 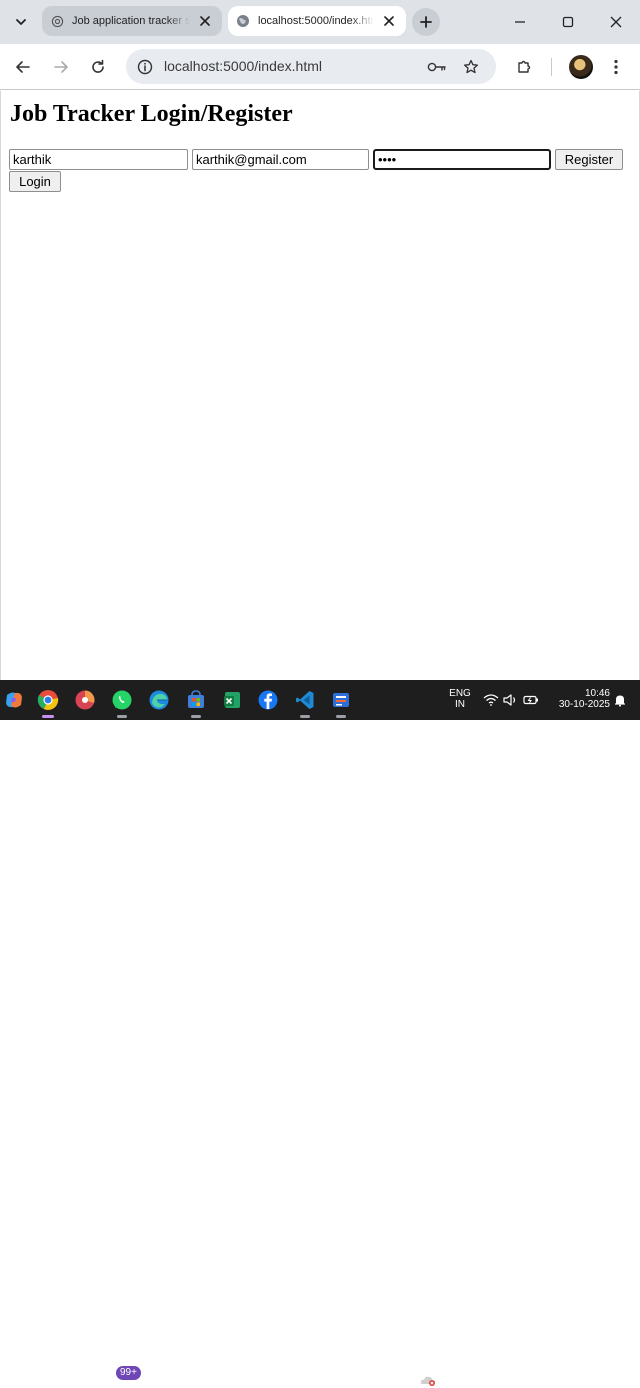 I want to click on browser-menu-button, so click(x=616, y=67).